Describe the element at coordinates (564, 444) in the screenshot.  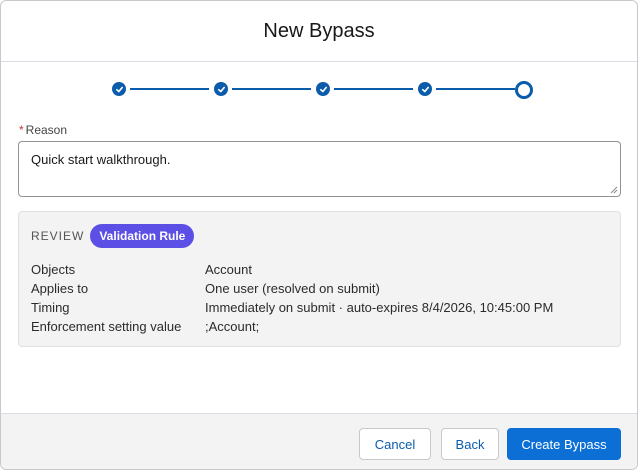
I see `create-bypass-button: Create Bypass` at that location.